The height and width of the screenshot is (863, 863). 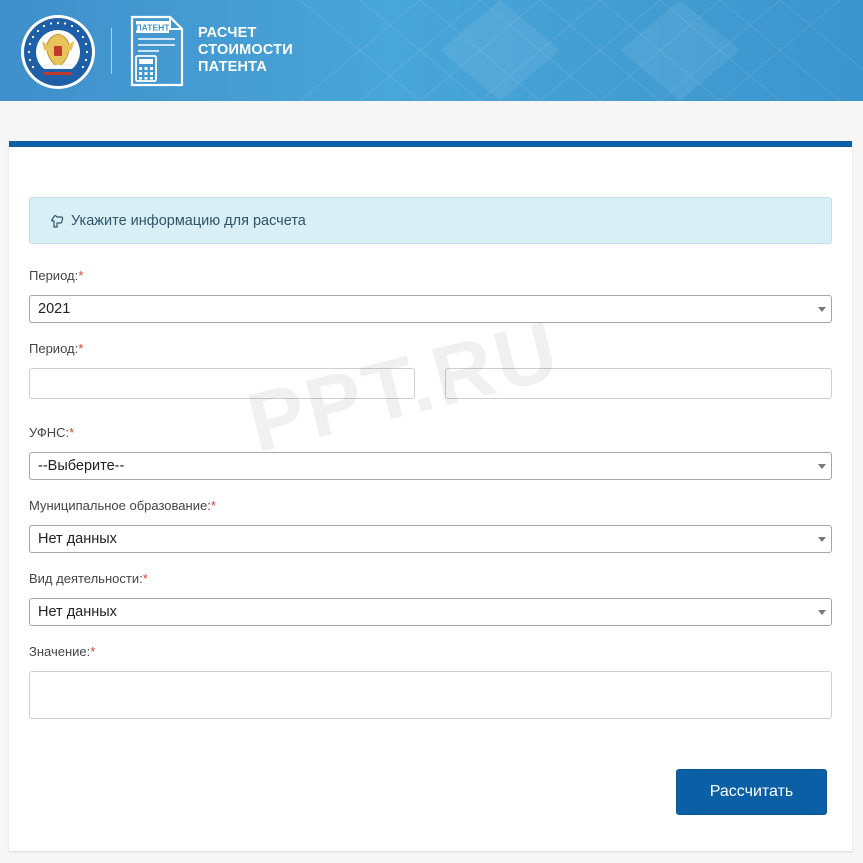 I want to click on header-divider, so click(x=111, y=51).